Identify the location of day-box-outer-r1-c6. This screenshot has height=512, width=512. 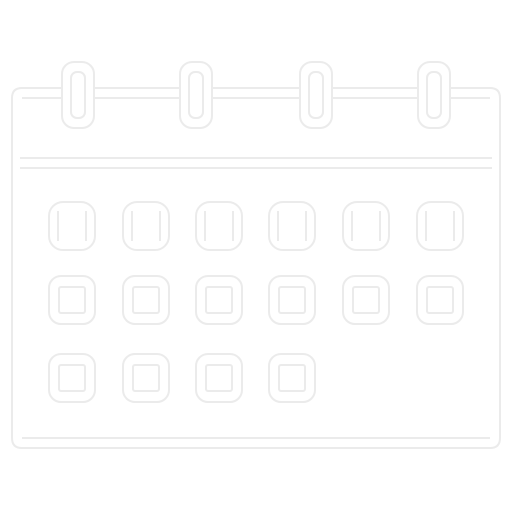
(440, 300).